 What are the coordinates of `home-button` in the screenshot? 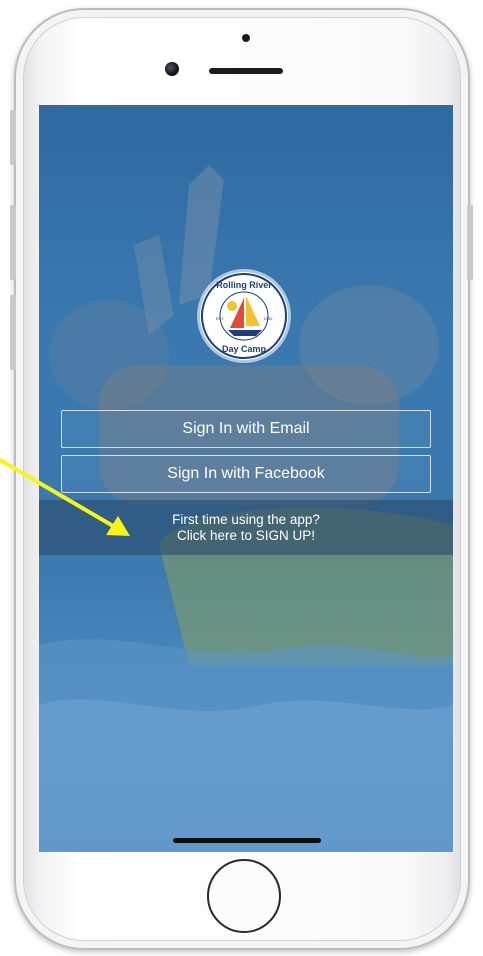 It's located at (244, 896).